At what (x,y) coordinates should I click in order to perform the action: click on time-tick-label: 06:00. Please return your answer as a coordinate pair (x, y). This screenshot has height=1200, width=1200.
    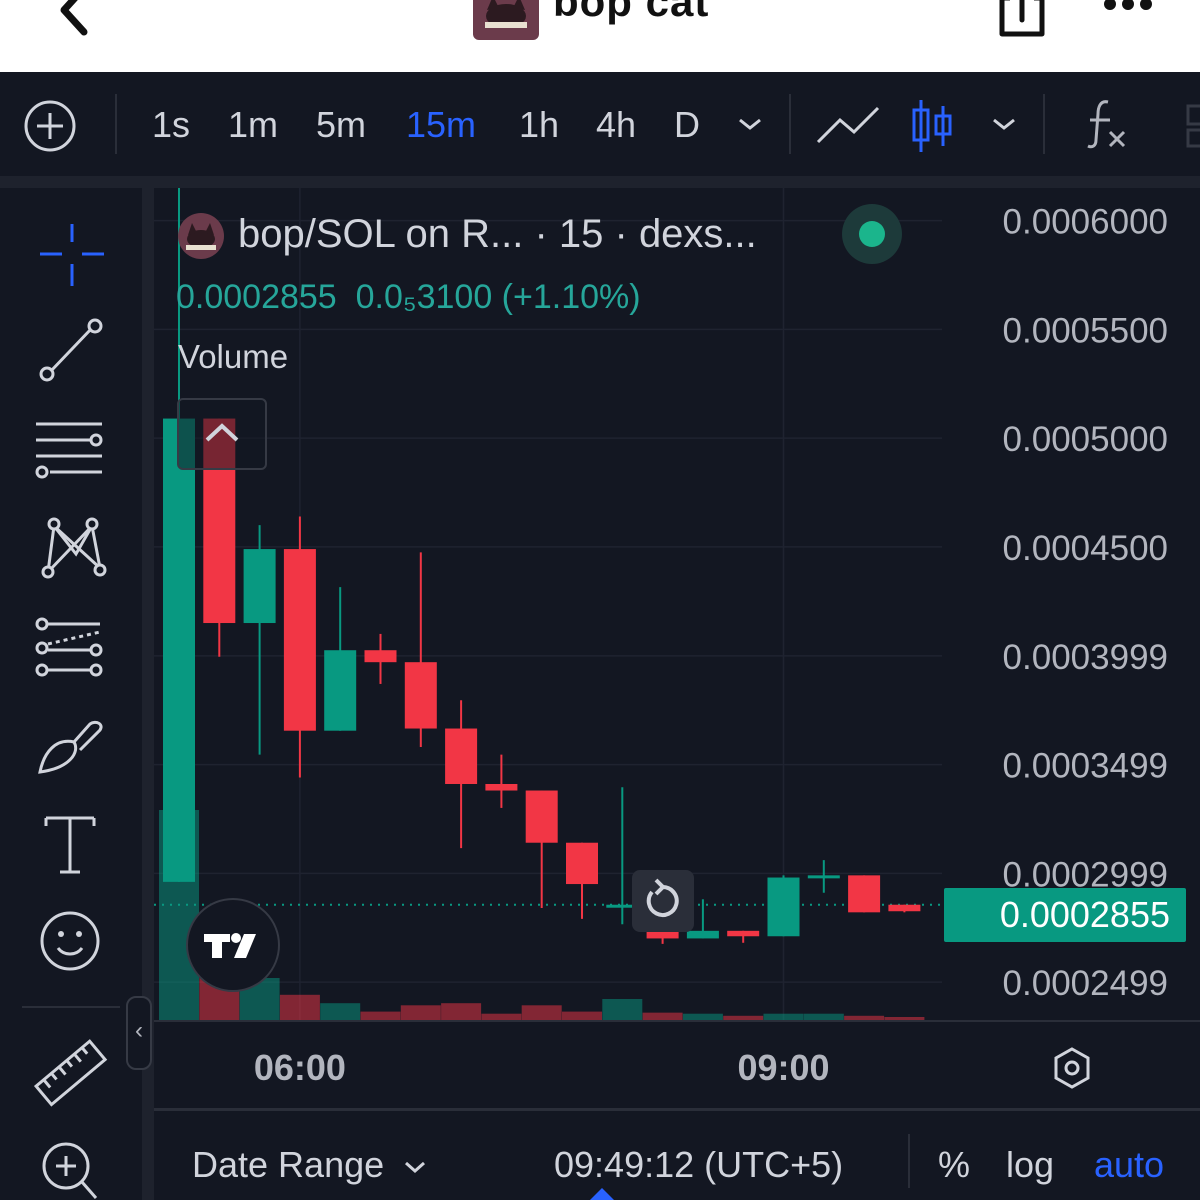
    Looking at the image, I should click on (300, 1067).